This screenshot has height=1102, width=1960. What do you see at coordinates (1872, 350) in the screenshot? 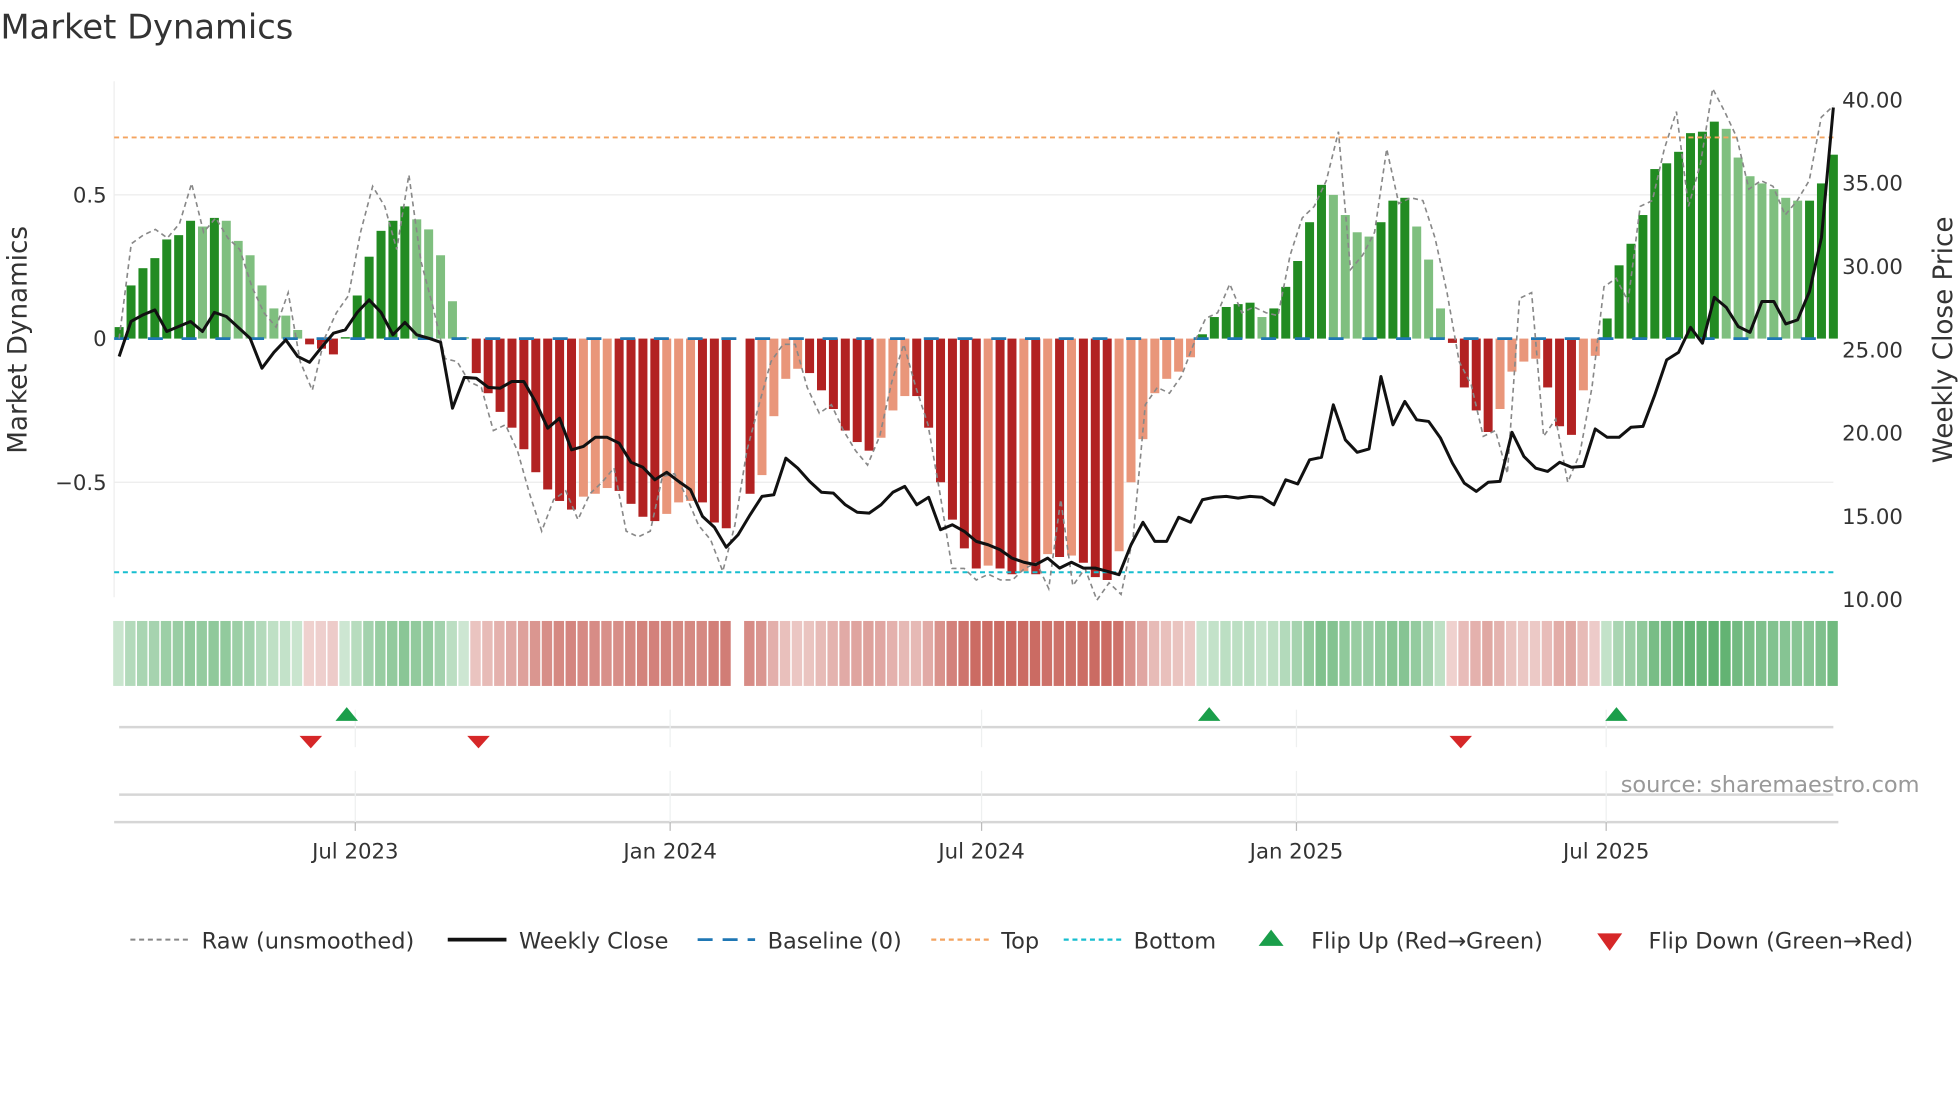
I see `right-tick-label: 25.00` at bounding box center [1872, 350].